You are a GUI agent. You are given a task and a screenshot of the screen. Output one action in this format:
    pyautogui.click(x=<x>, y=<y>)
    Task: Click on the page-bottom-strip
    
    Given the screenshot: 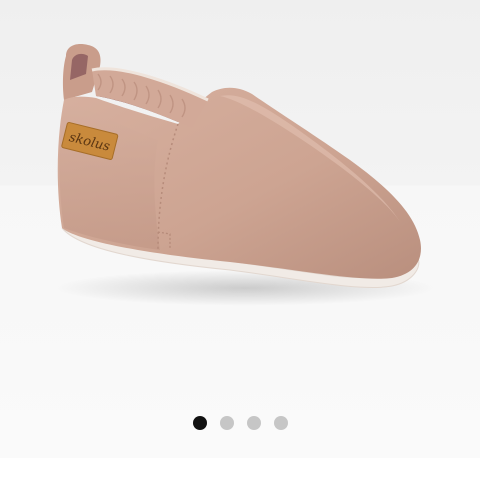 What is the action you would take?
    pyautogui.click(x=240, y=469)
    